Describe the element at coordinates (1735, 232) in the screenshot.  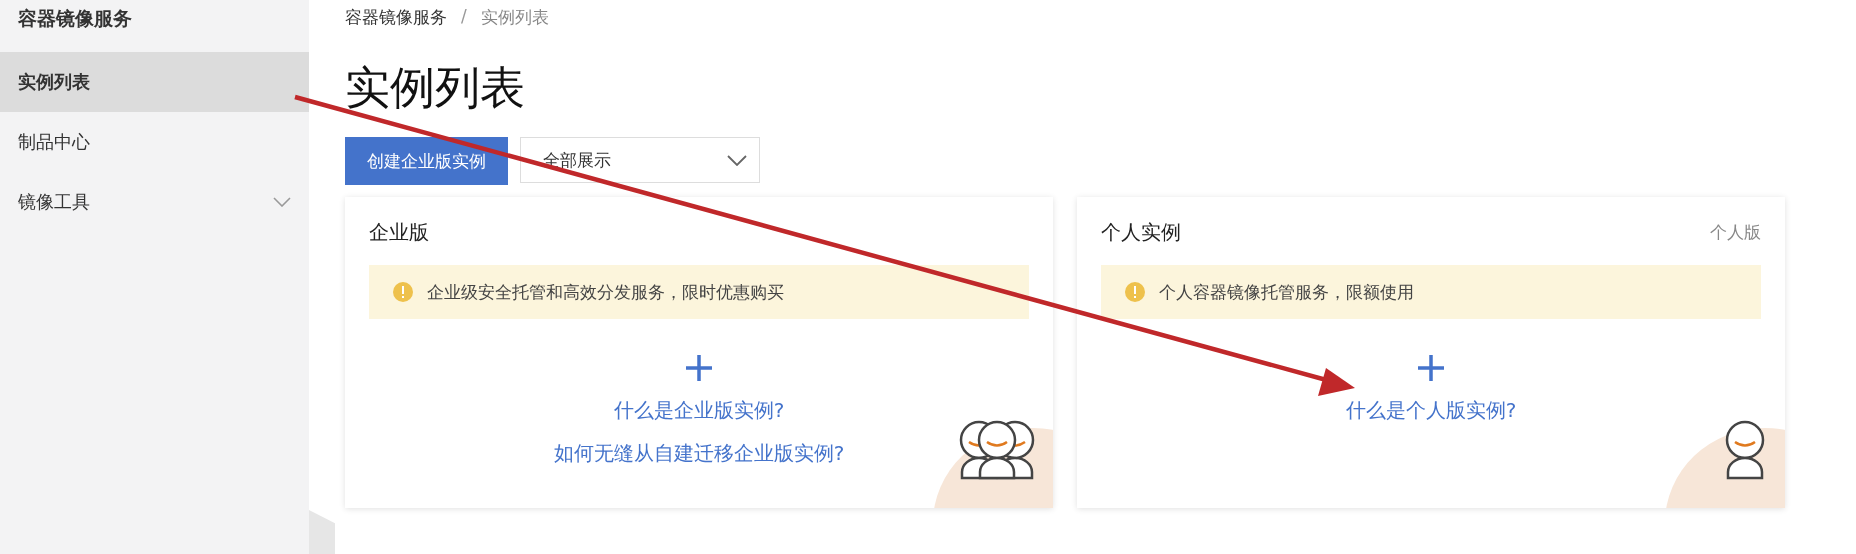
I see `card-tag: 个人版` at that location.